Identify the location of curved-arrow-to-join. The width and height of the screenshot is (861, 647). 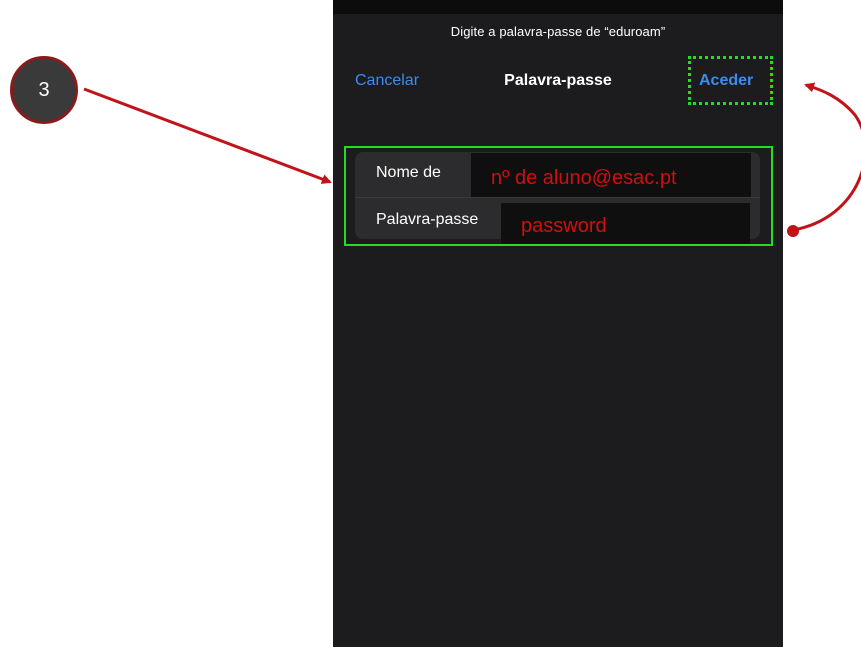
(826, 157).